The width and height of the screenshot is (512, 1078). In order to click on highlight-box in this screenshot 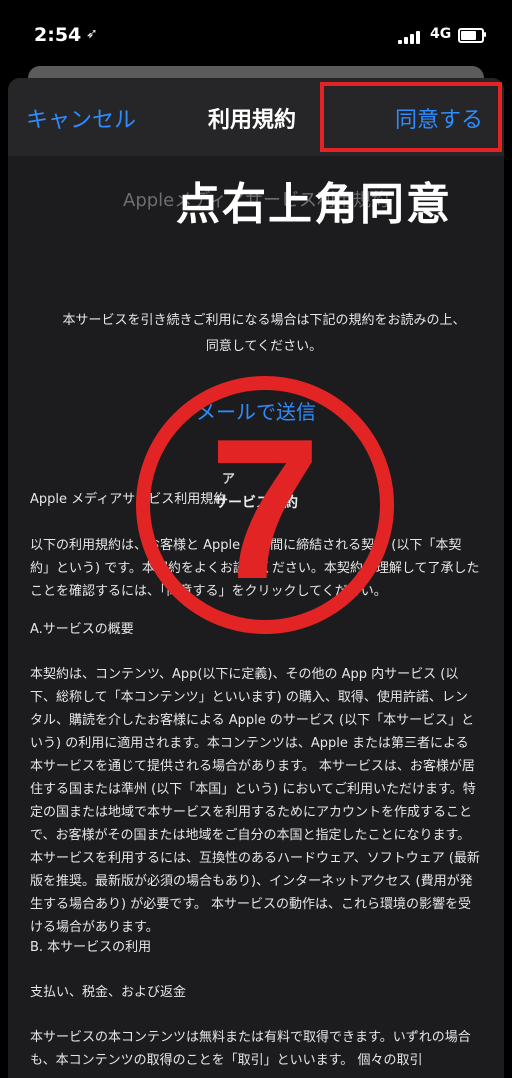, I will do `click(411, 117)`.